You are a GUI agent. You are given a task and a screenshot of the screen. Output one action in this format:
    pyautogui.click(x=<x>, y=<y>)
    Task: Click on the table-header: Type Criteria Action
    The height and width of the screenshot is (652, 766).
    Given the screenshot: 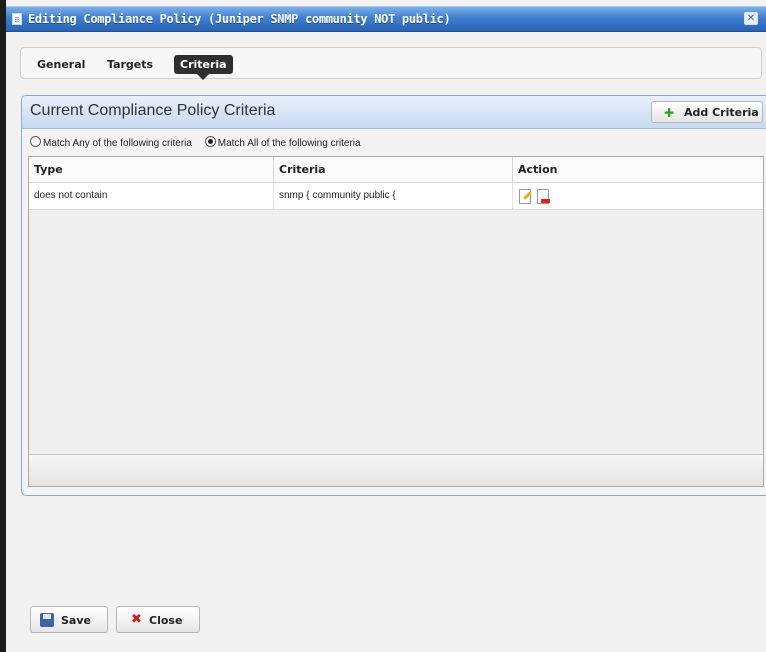 What is the action you would take?
    pyautogui.click(x=396, y=170)
    